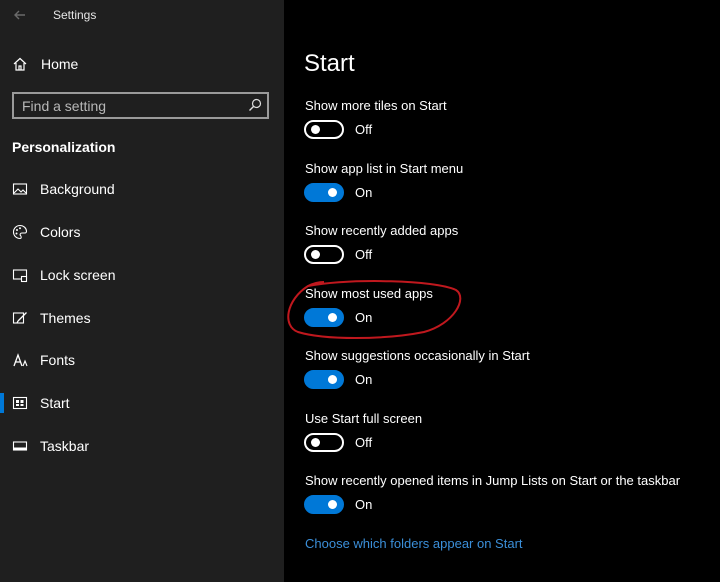 This screenshot has width=720, height=582. Describe the element at coordinates (142, 403) in the screenshot. I see `sidebar-item-start: Start` at that location.